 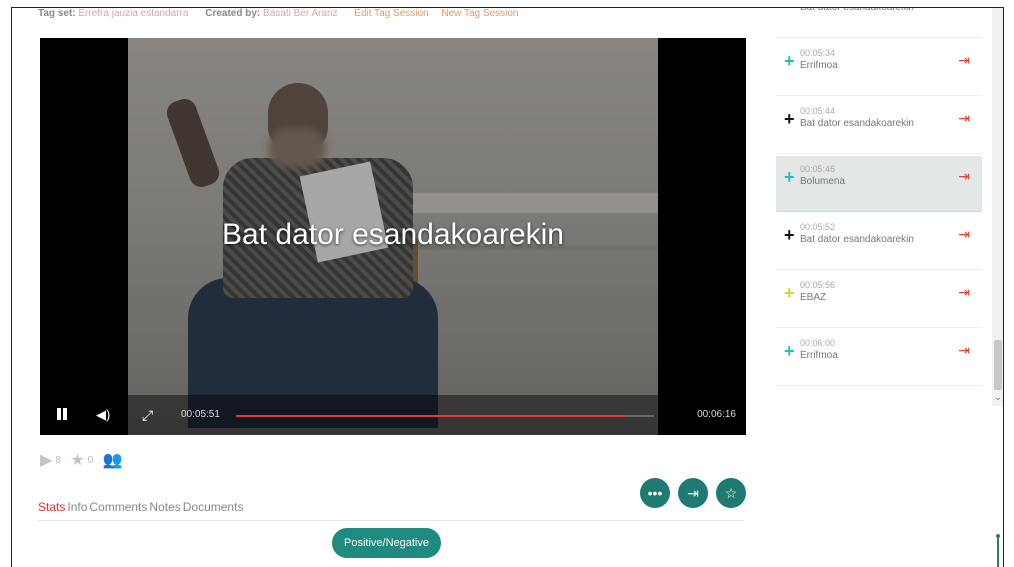 I want to click on annotation-item: +00:05:46 Bolumena ⇥, so click(x=879, y=184).